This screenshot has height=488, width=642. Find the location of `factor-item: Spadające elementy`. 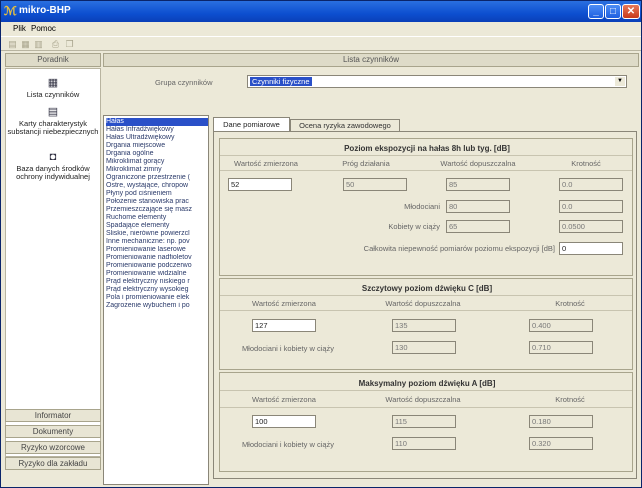

factor-item: Spadające elementy is located at coordinates (157, 226).